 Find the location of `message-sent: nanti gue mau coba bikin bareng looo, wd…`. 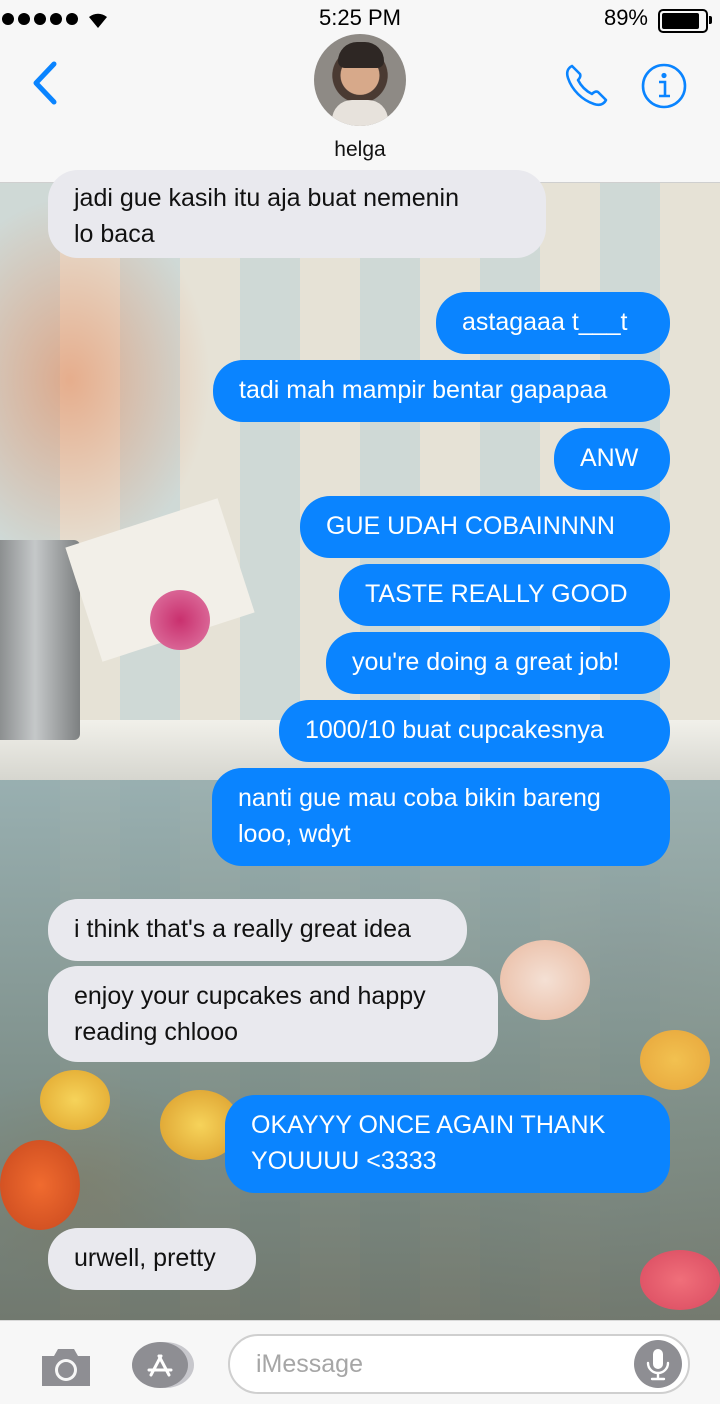

message-sent: nanti gue mau coba bikin bareng looo, wd… is located at coordinates (444, 817).